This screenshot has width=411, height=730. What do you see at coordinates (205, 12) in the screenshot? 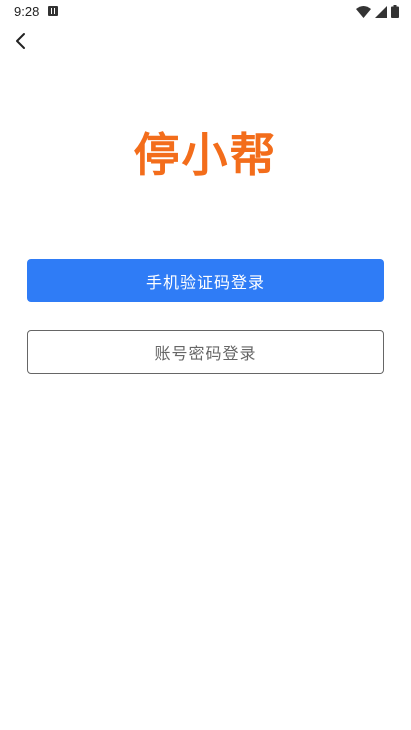
I see `status-bar: 9:28` at bounding box center [205, 12].